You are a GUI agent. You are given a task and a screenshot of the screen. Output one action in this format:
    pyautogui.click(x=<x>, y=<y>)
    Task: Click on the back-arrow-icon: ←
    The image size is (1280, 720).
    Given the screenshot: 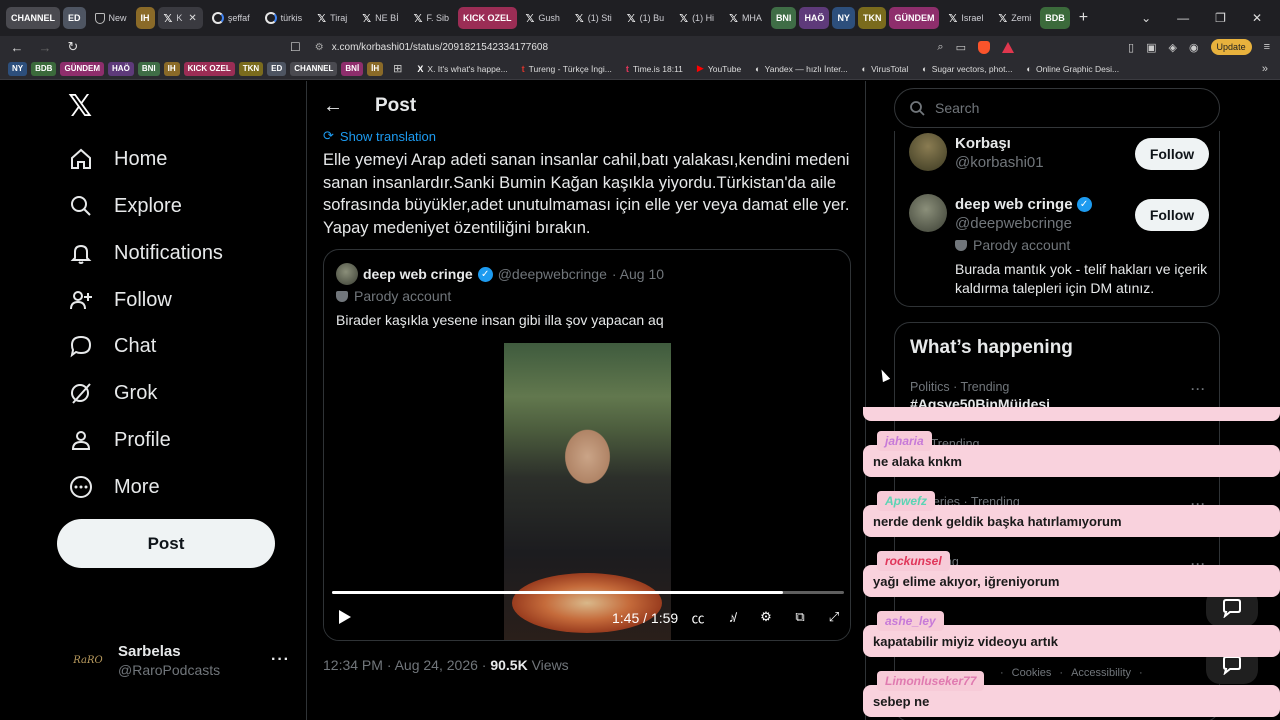 What is the action you would take?
    pyautogui.click(x=333, y=106)
    